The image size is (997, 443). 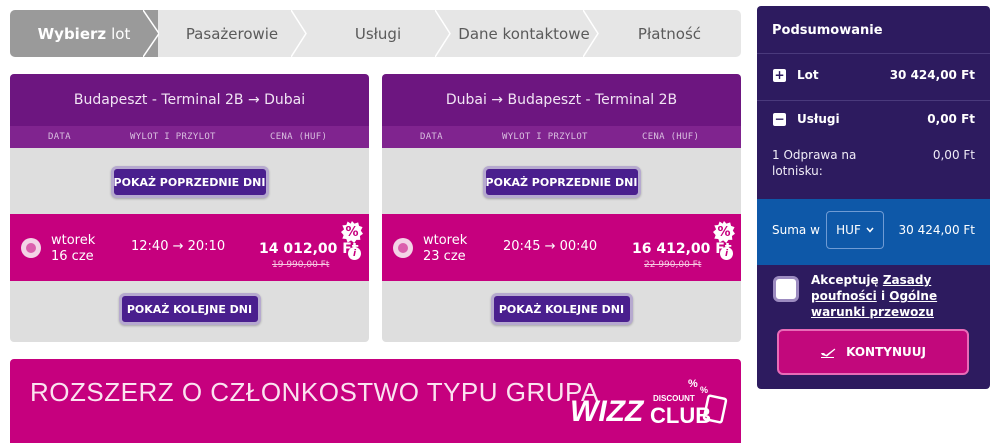 I want to click on step-label: Płatność, so click(x=669, y=33).